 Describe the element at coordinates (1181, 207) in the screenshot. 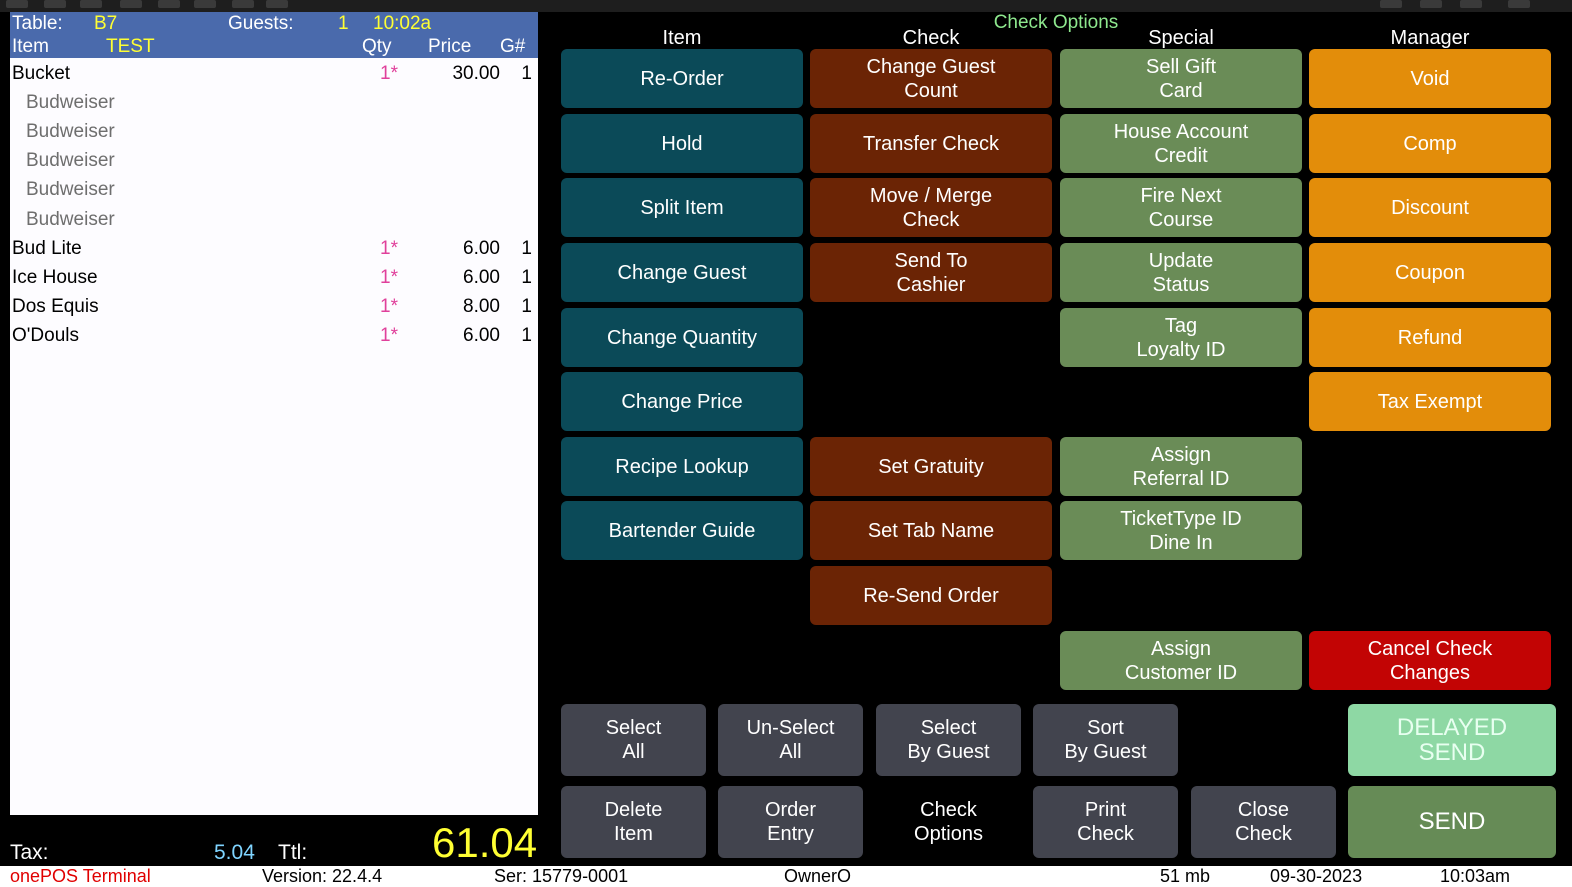

I see `fire-next-course-button: Fire Next Course` at that location.